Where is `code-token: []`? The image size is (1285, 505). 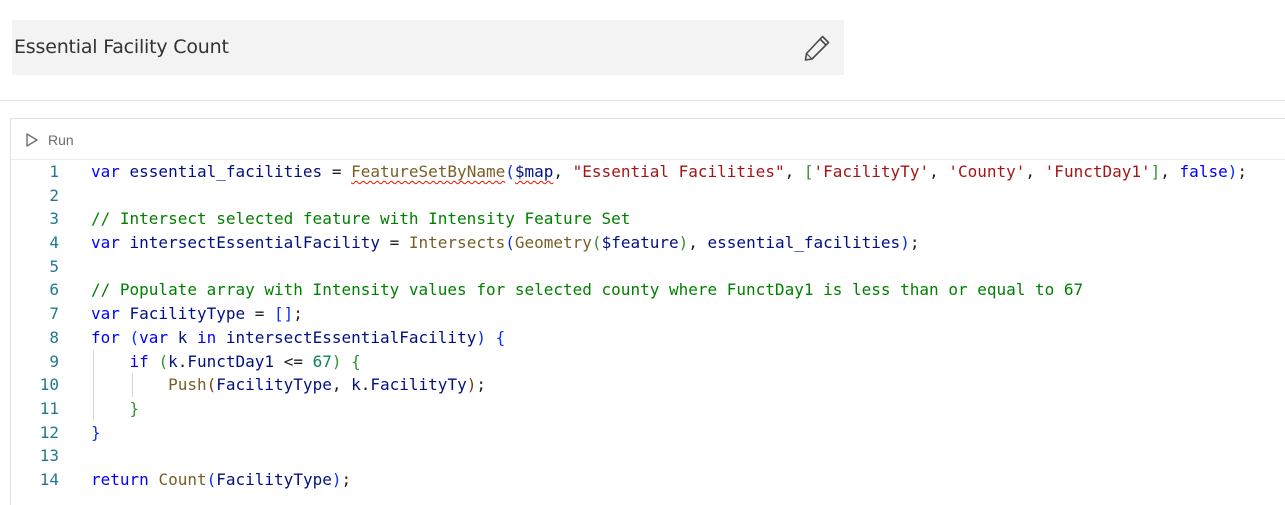
code-token: [] is located at coordinates (284, 314).